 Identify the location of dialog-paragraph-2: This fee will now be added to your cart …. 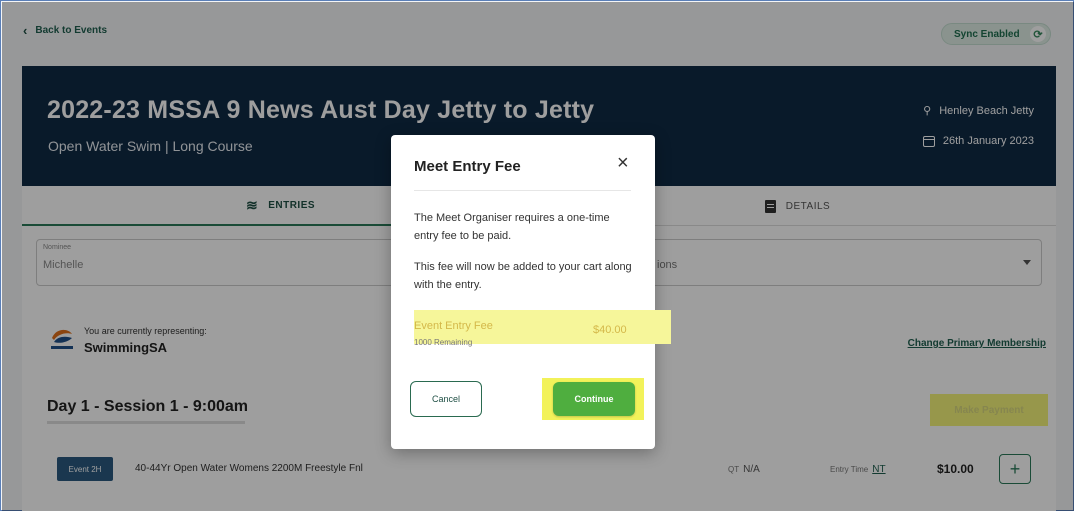
(523, 276).